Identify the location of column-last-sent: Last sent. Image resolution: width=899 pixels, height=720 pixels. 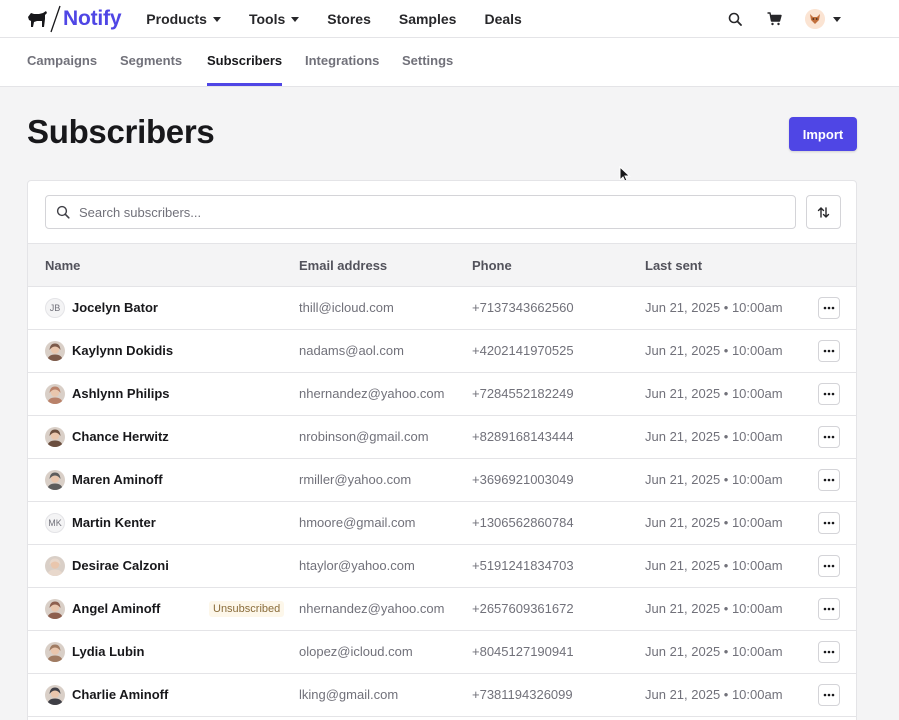
(673, 265).